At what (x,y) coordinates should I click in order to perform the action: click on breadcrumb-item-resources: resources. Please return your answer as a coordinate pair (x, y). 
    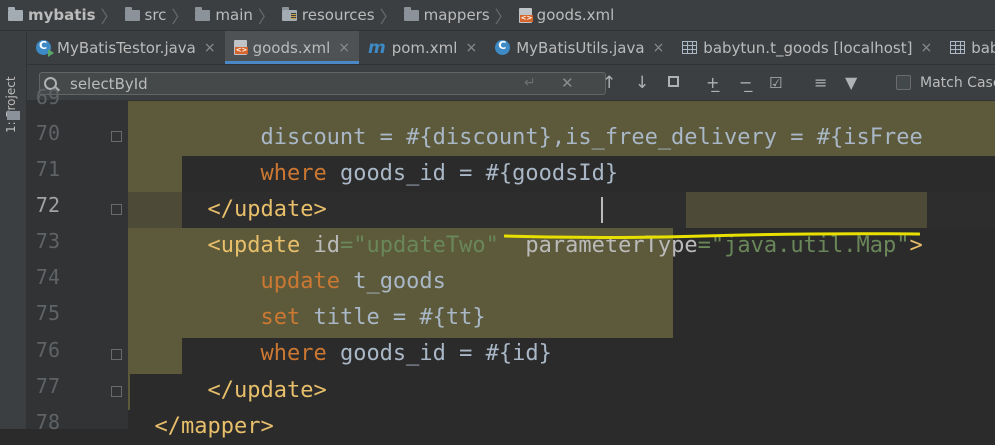
    Looking at the image, I should click on (328, 15).